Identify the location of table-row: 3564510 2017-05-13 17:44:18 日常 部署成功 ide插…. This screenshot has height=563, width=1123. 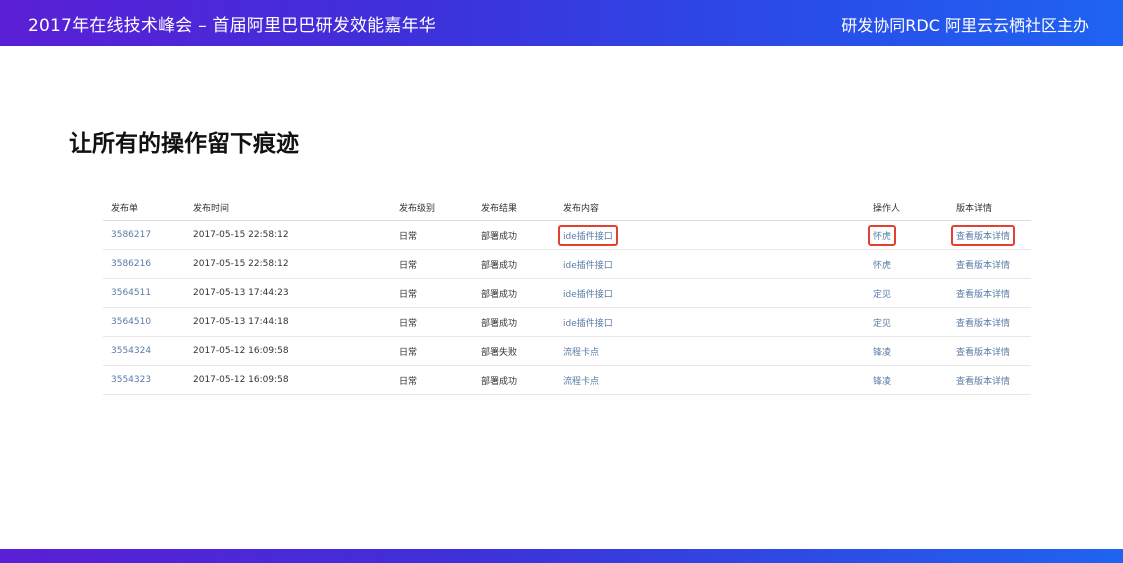
(567, 322).